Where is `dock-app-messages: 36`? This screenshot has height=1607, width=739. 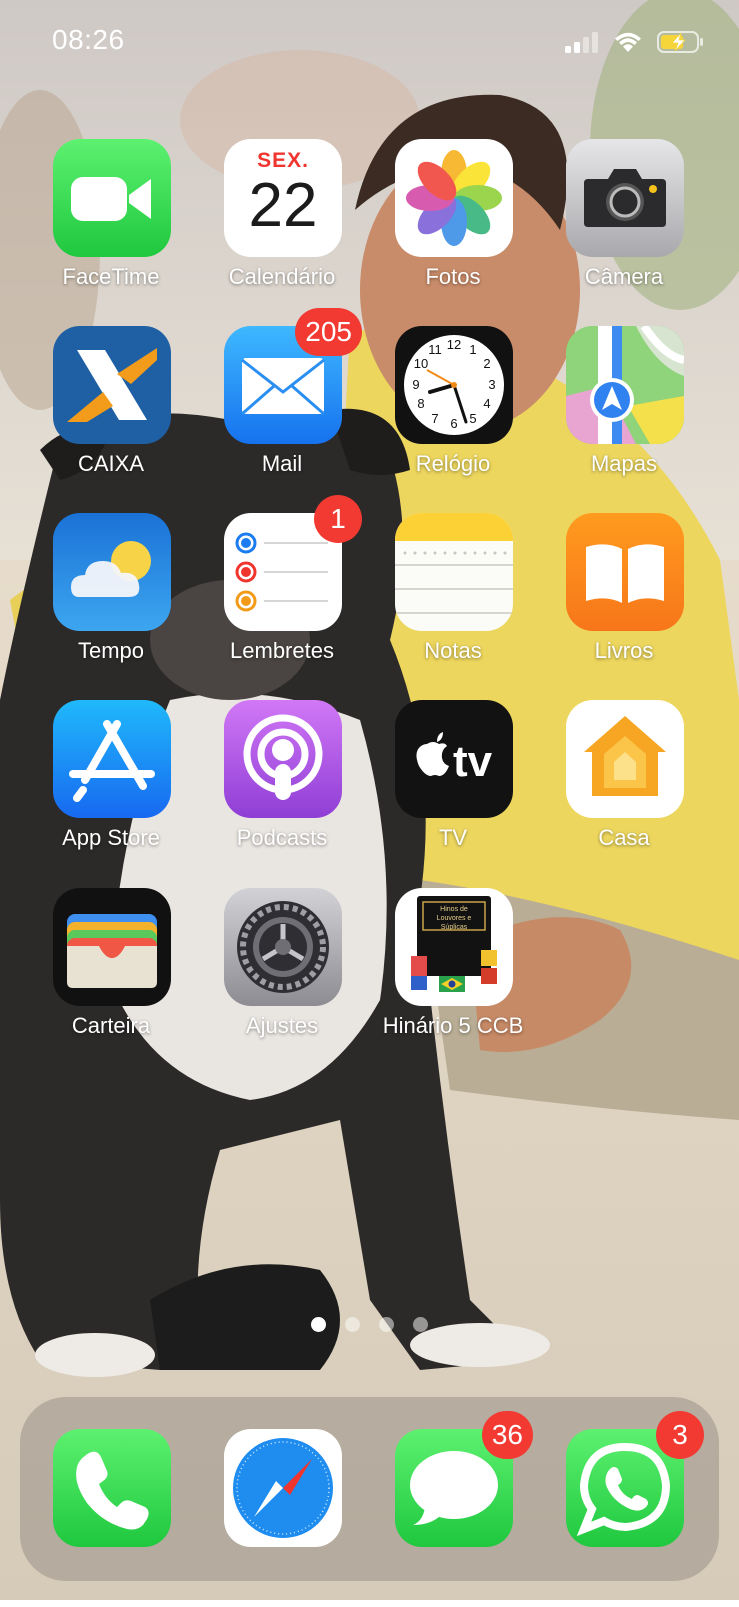 dock-app-messages: 36 is located at coordinates (453, 1509).